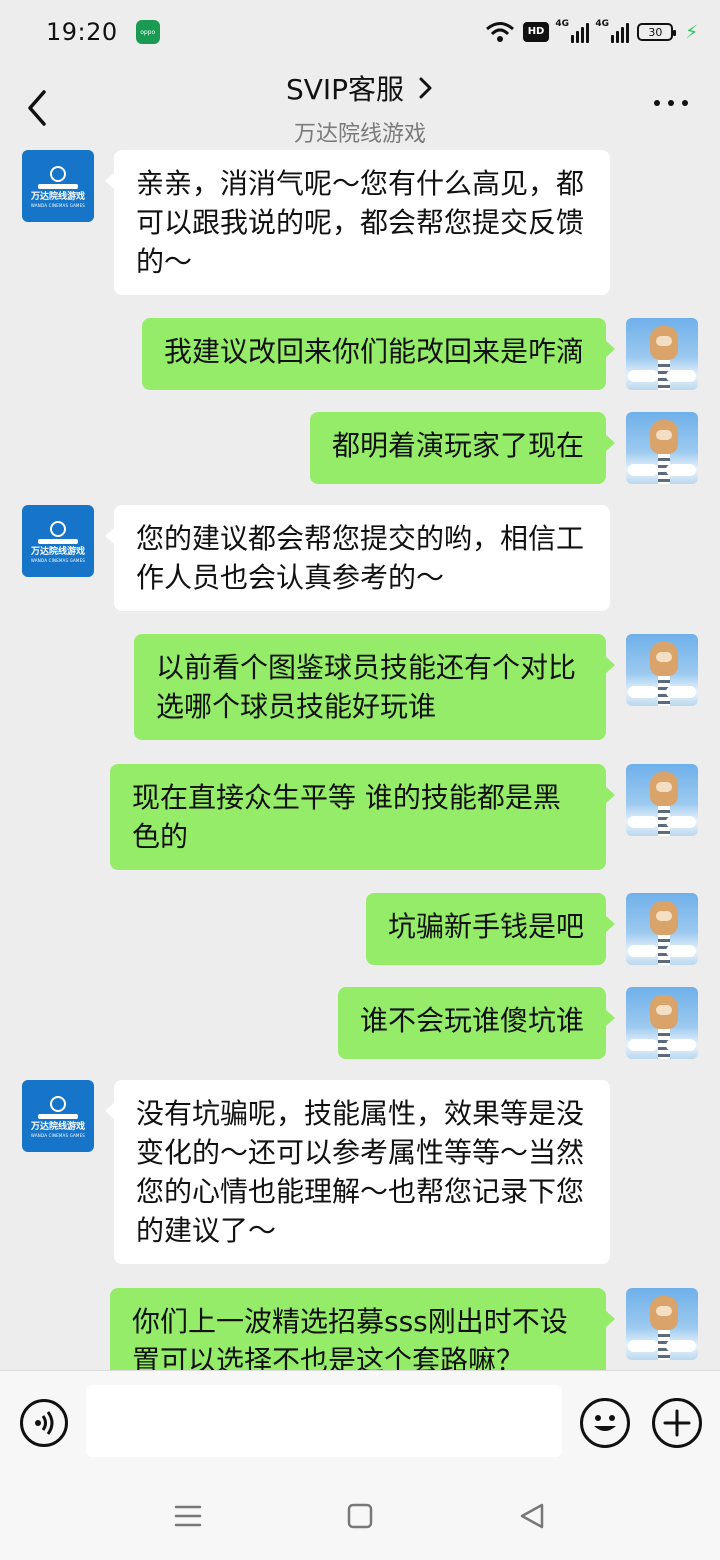  I want to click on message-bubble: 都明着演玩家了现在, so click(462, 448).